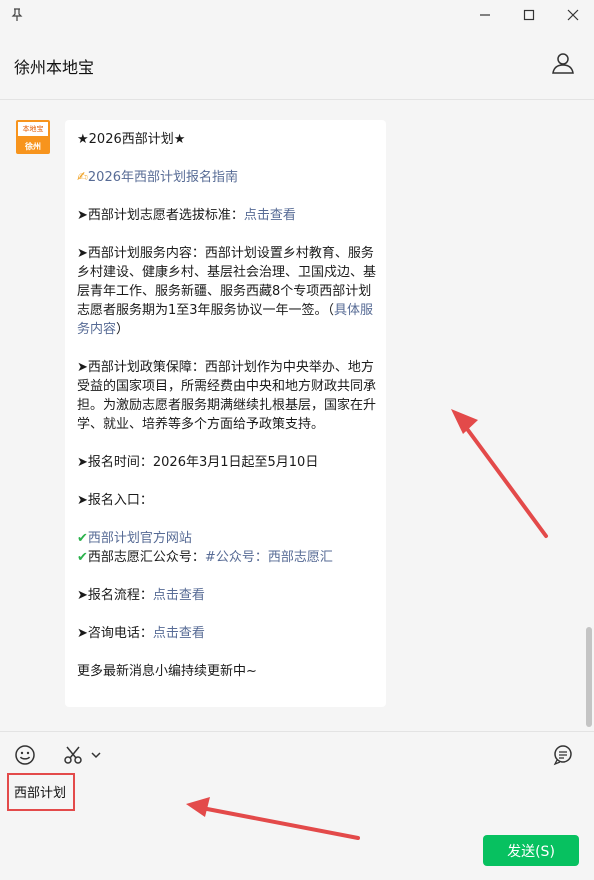 The height and width of the screenshot is (880, 594). What do you see at coordinates (531, 850) in the screenshot?
I see `send-button: 发送(S)` at bounding box center [531, 850].